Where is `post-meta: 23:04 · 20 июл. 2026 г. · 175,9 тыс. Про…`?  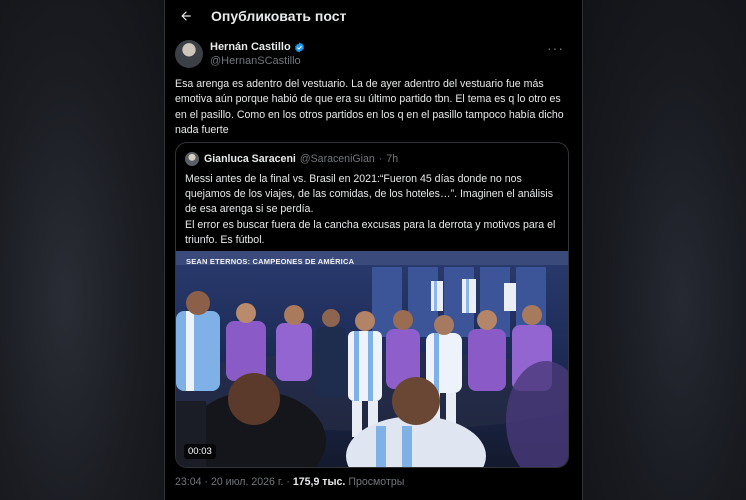
post-meta: 23:04 · 20 июл. 2026 г. · 175,9 тыс. Про… is located at coordinates (289, 482).